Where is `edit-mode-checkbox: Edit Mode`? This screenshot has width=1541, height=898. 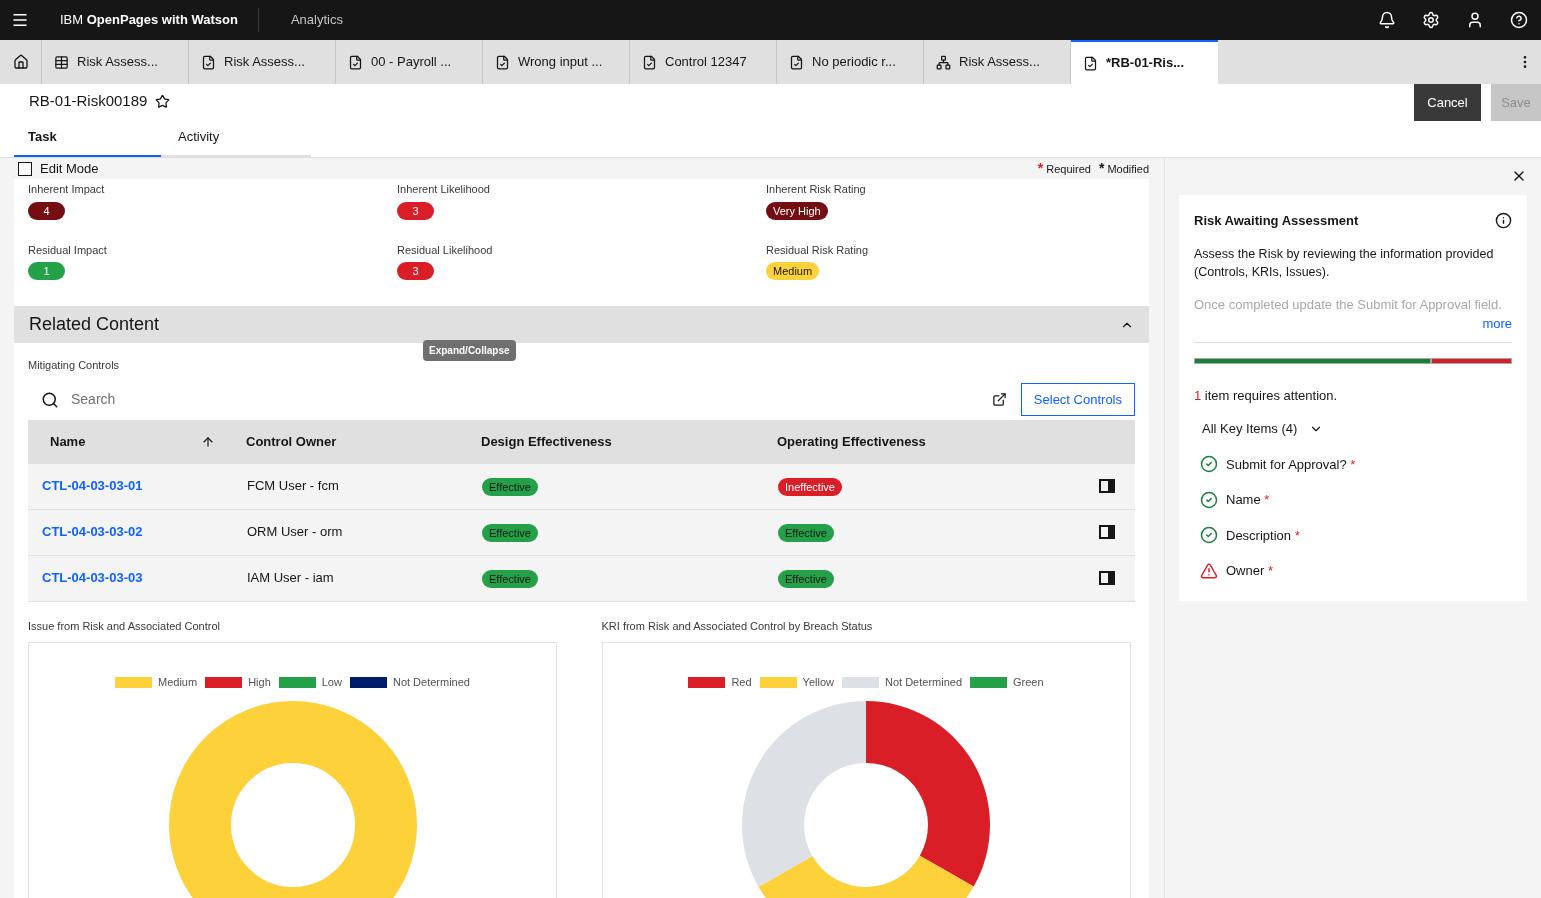
edit-mode-checkbox: Edit Mode is located at coordinates (56, 168).